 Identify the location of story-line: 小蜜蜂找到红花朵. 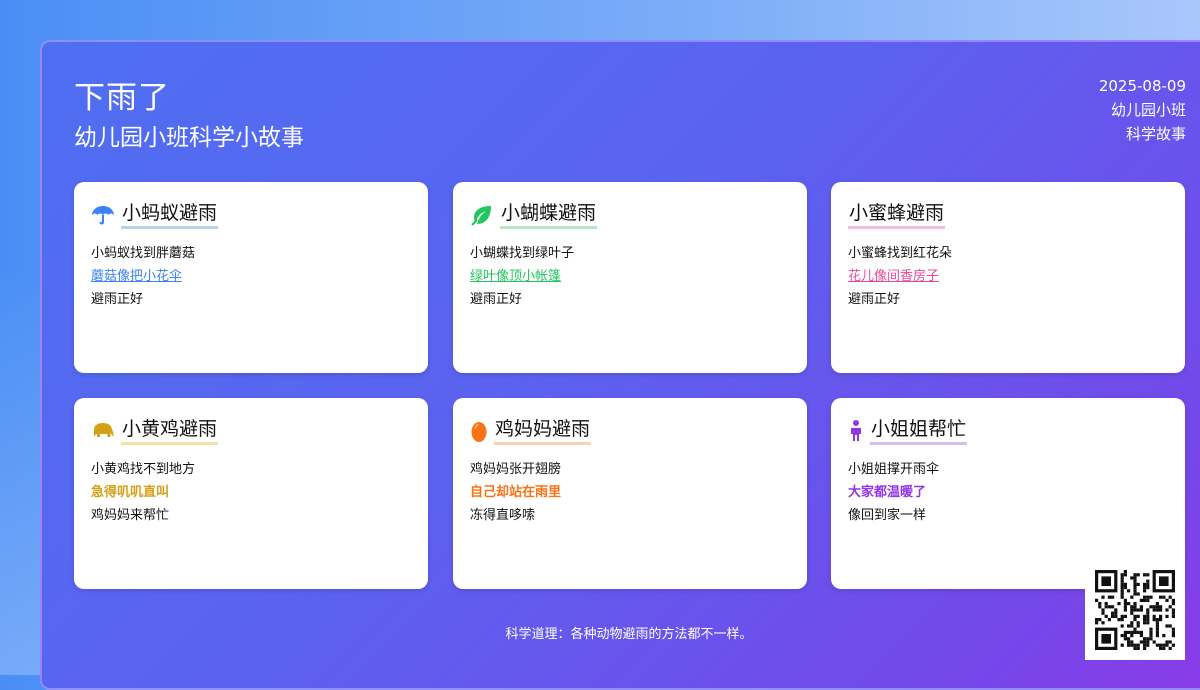
(900, 253).